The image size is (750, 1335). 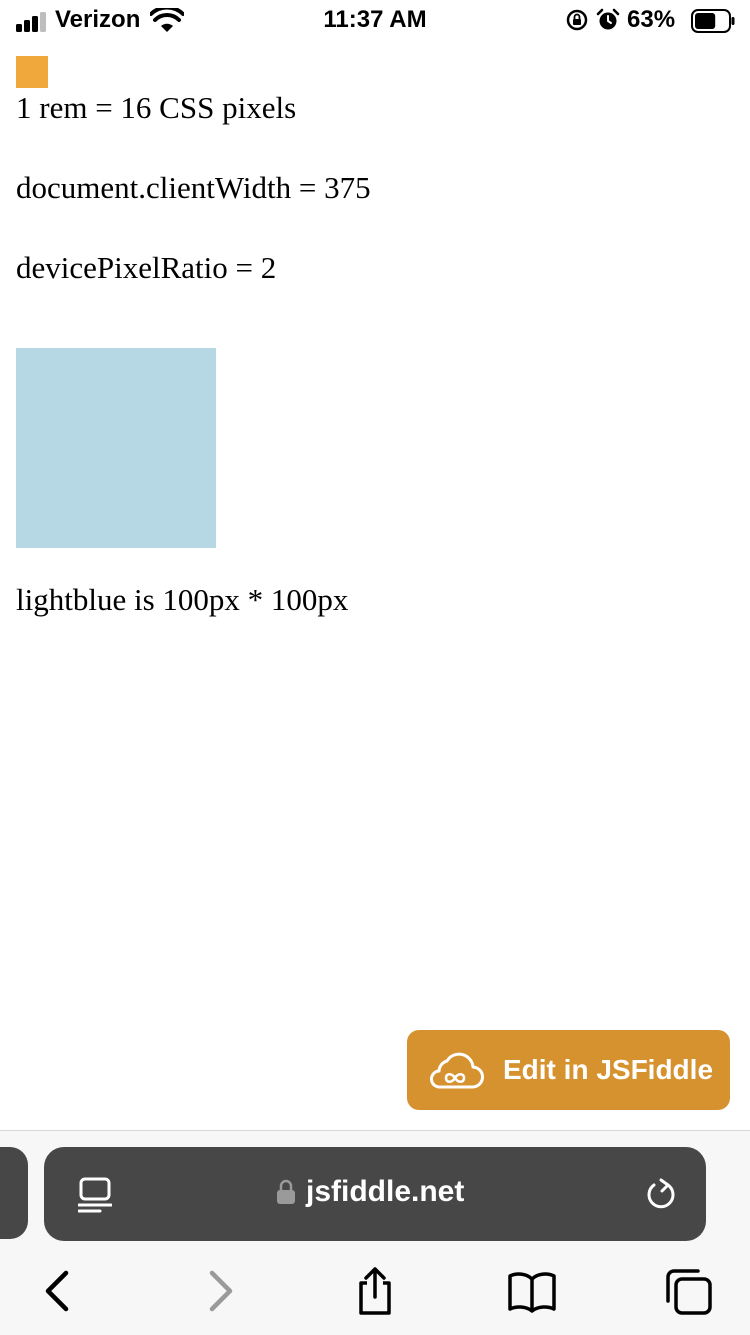 What do you see at coordinates (375, 22) in the screenshot?
I see `status-bar: Verizon 11:37 AM 63%` at bounding box center [375, 22].